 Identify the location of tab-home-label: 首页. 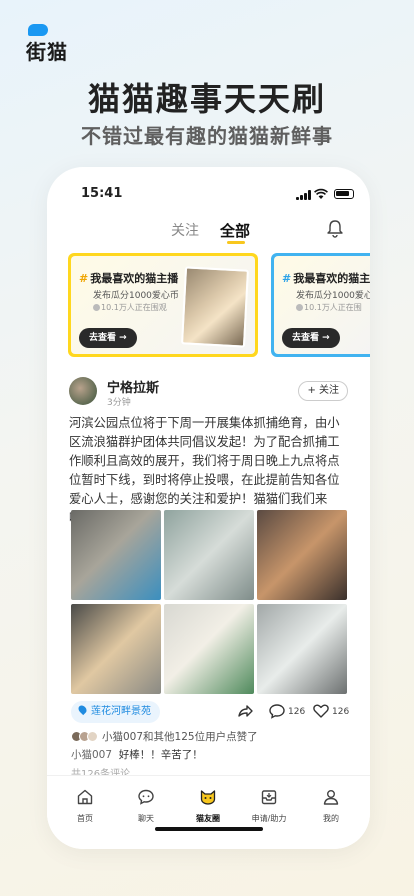
(85, 818).